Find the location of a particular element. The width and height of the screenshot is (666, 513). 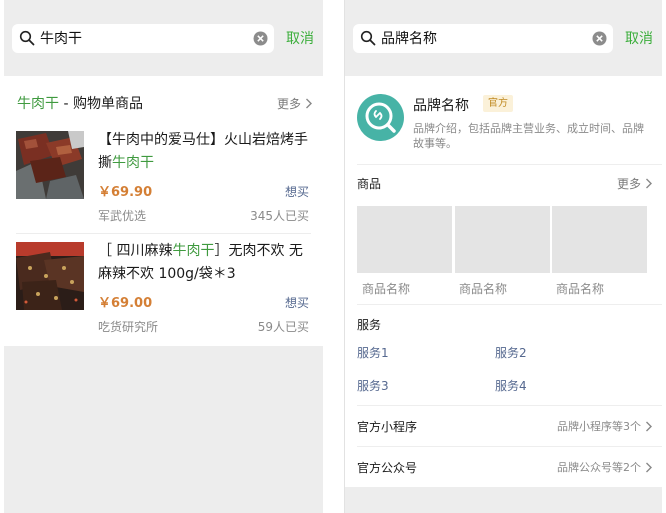

mini-program-row: 官方小程序 品牌小程序等3个 is located at coordinates (505, 426).